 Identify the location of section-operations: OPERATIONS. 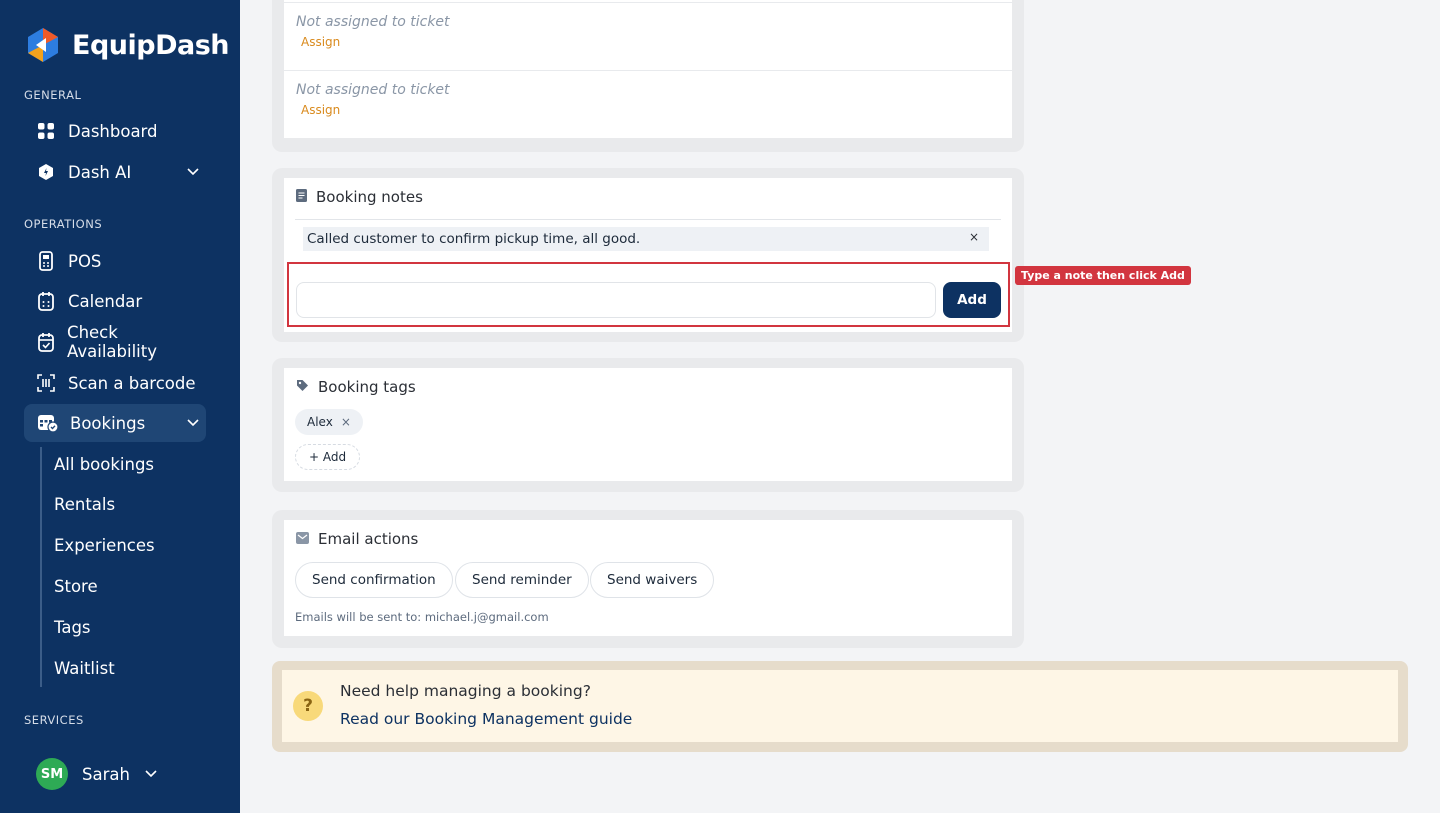
(63, 224).